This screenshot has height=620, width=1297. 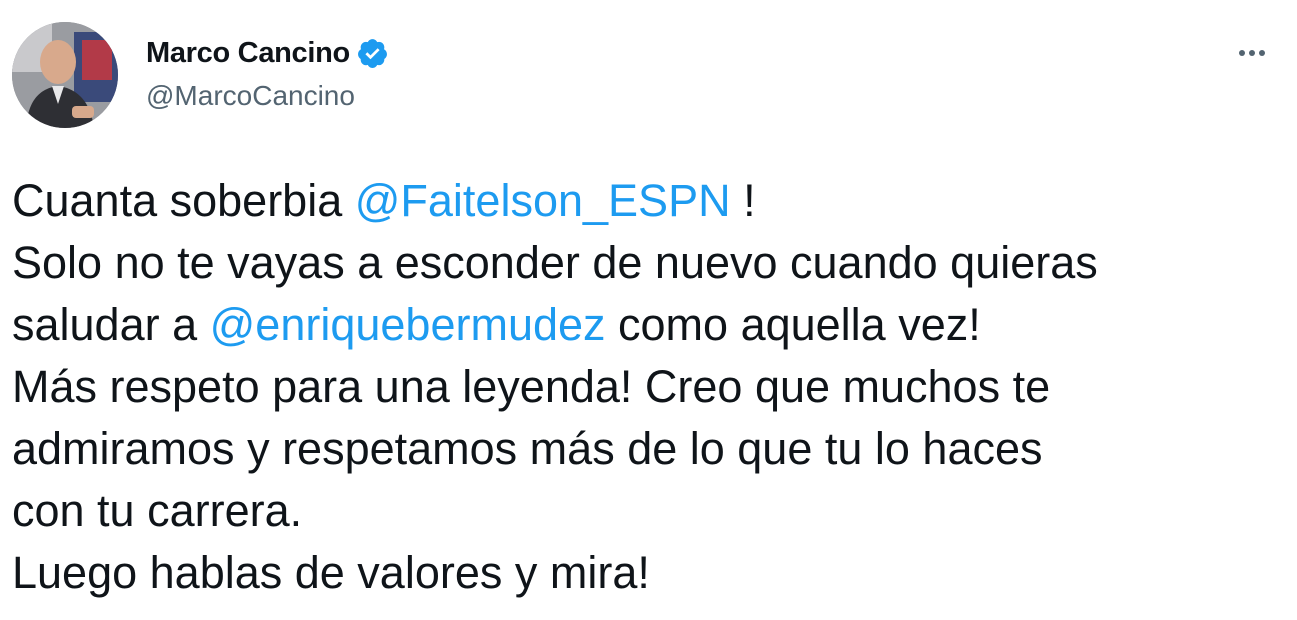 I want to click on tweet-line: Luego hablas de valores y mira!, so click(x=331, y=572).